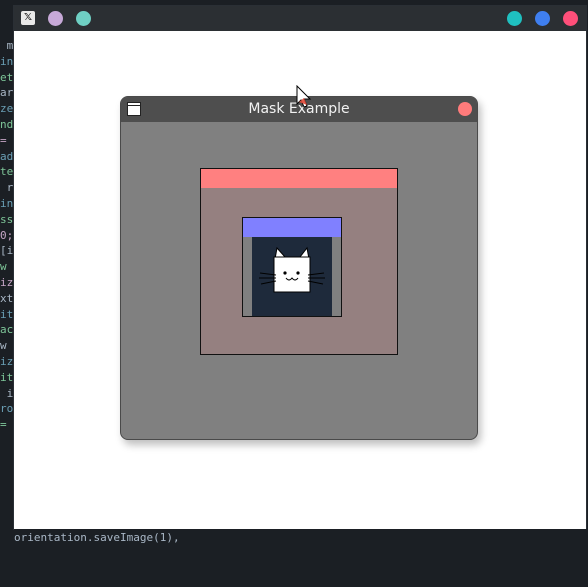  What do you see at coordinates (465, 109) in the screenshot?
I see `inner-close-button` at bounding box center [465, 109].